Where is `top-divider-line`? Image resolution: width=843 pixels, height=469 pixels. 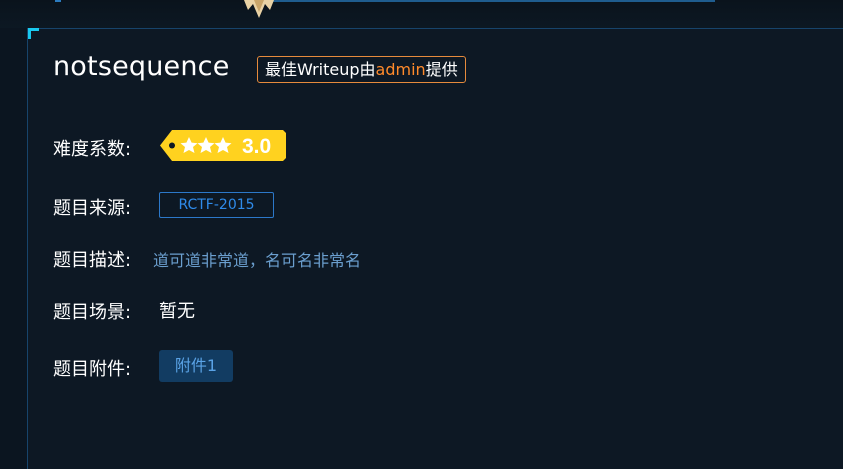
top-divider-line is located at coordinates (492, 1).